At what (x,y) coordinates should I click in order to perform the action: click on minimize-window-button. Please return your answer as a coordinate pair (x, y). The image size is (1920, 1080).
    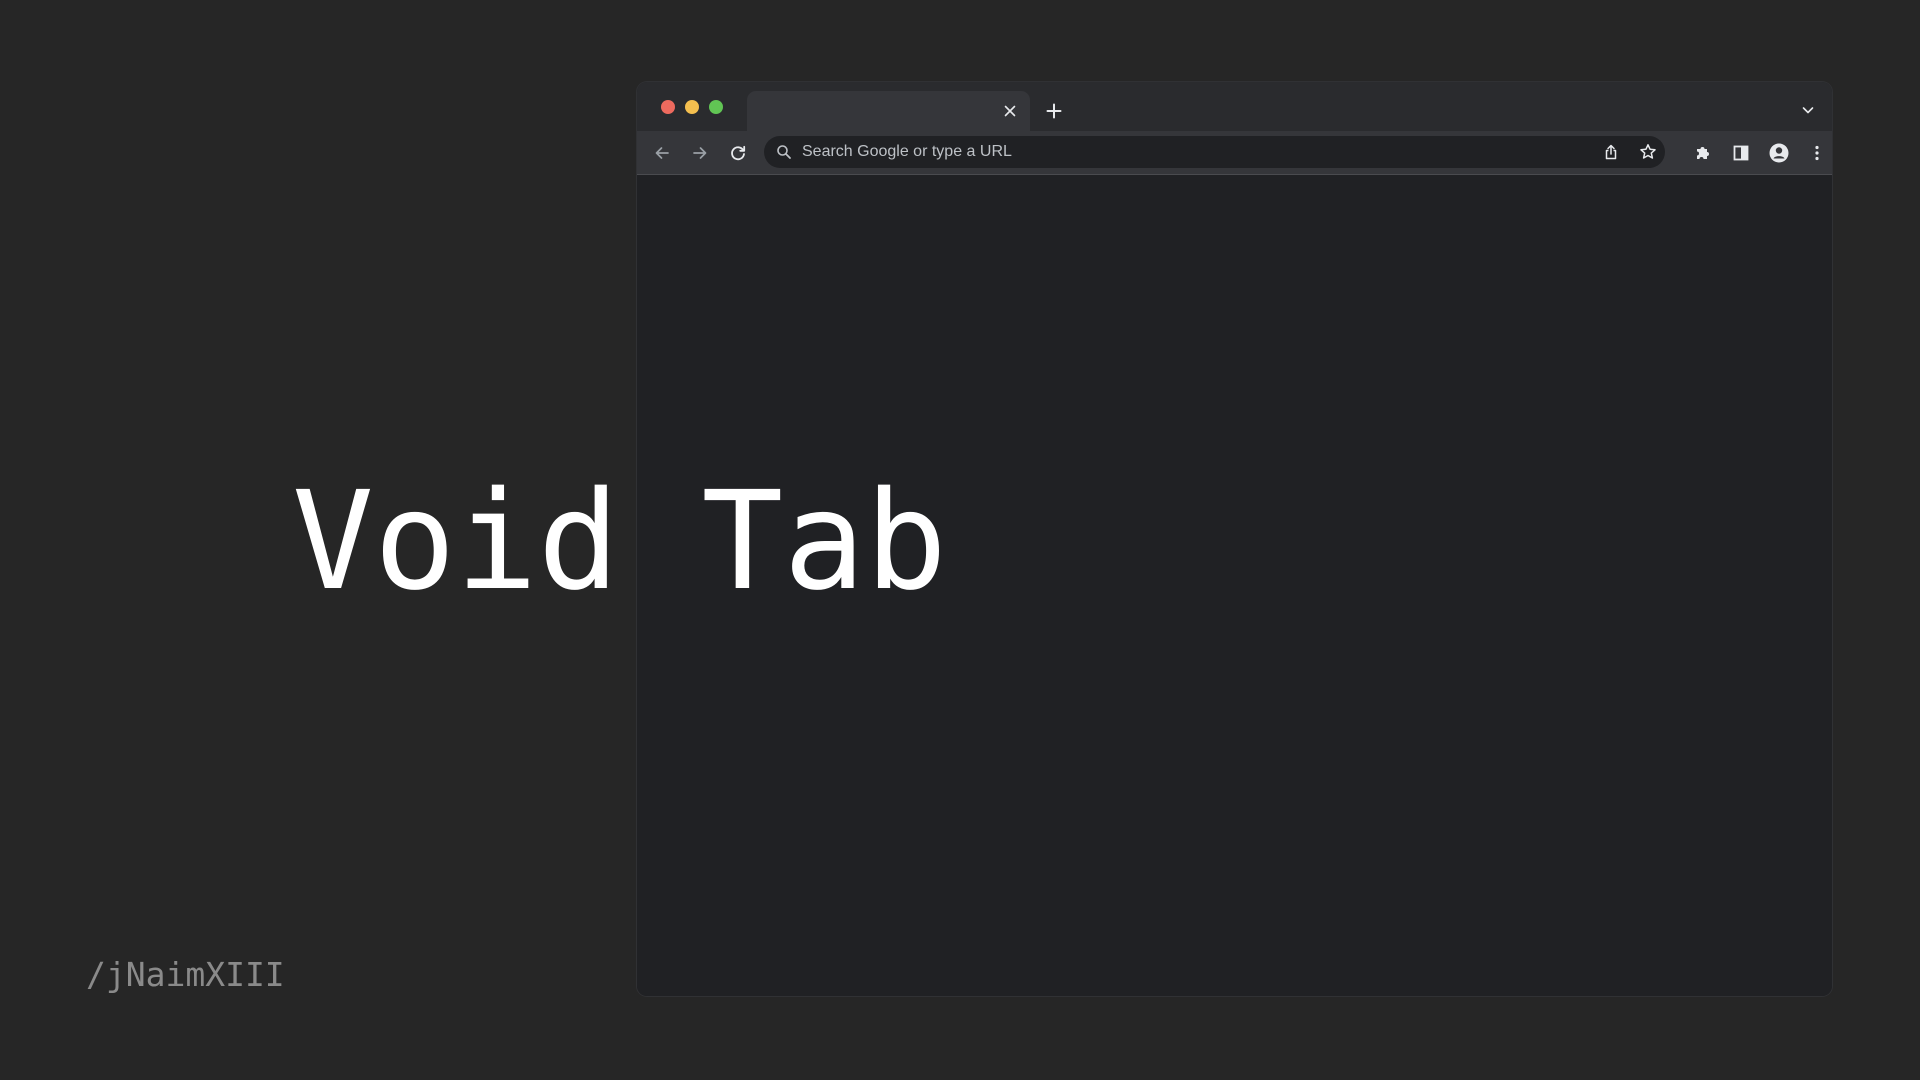
    Looking at the image, I should click on (692, 107).